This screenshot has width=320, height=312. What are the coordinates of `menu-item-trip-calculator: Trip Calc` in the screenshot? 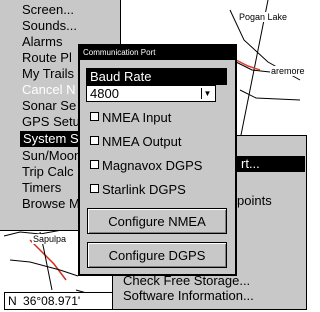 It's located at (48, 172).